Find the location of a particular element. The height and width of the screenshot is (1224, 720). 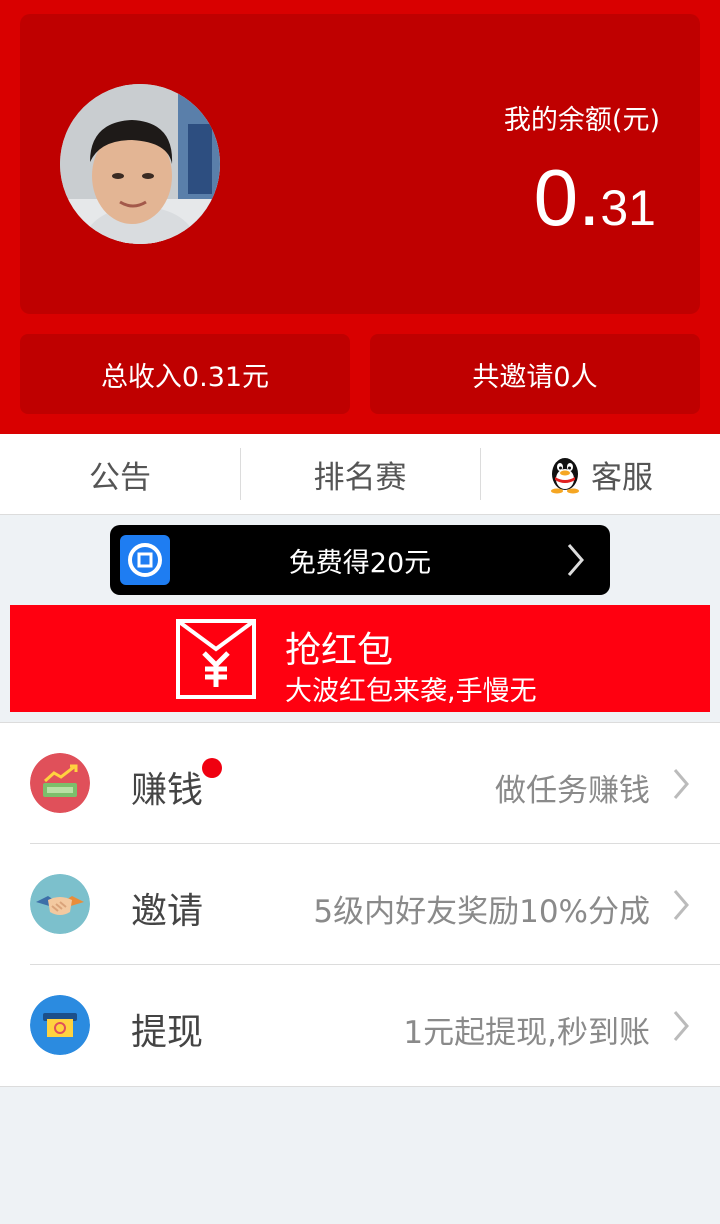

red-packet-title: 抢红包 is located at coordinates (339, 650).